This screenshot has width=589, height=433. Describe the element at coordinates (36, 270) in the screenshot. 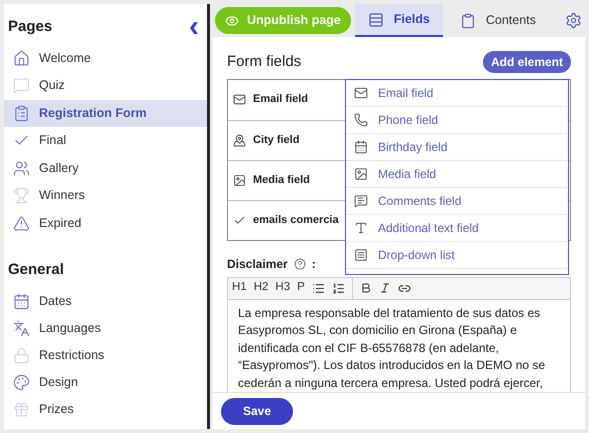

I see `section-heading: General` at that location.